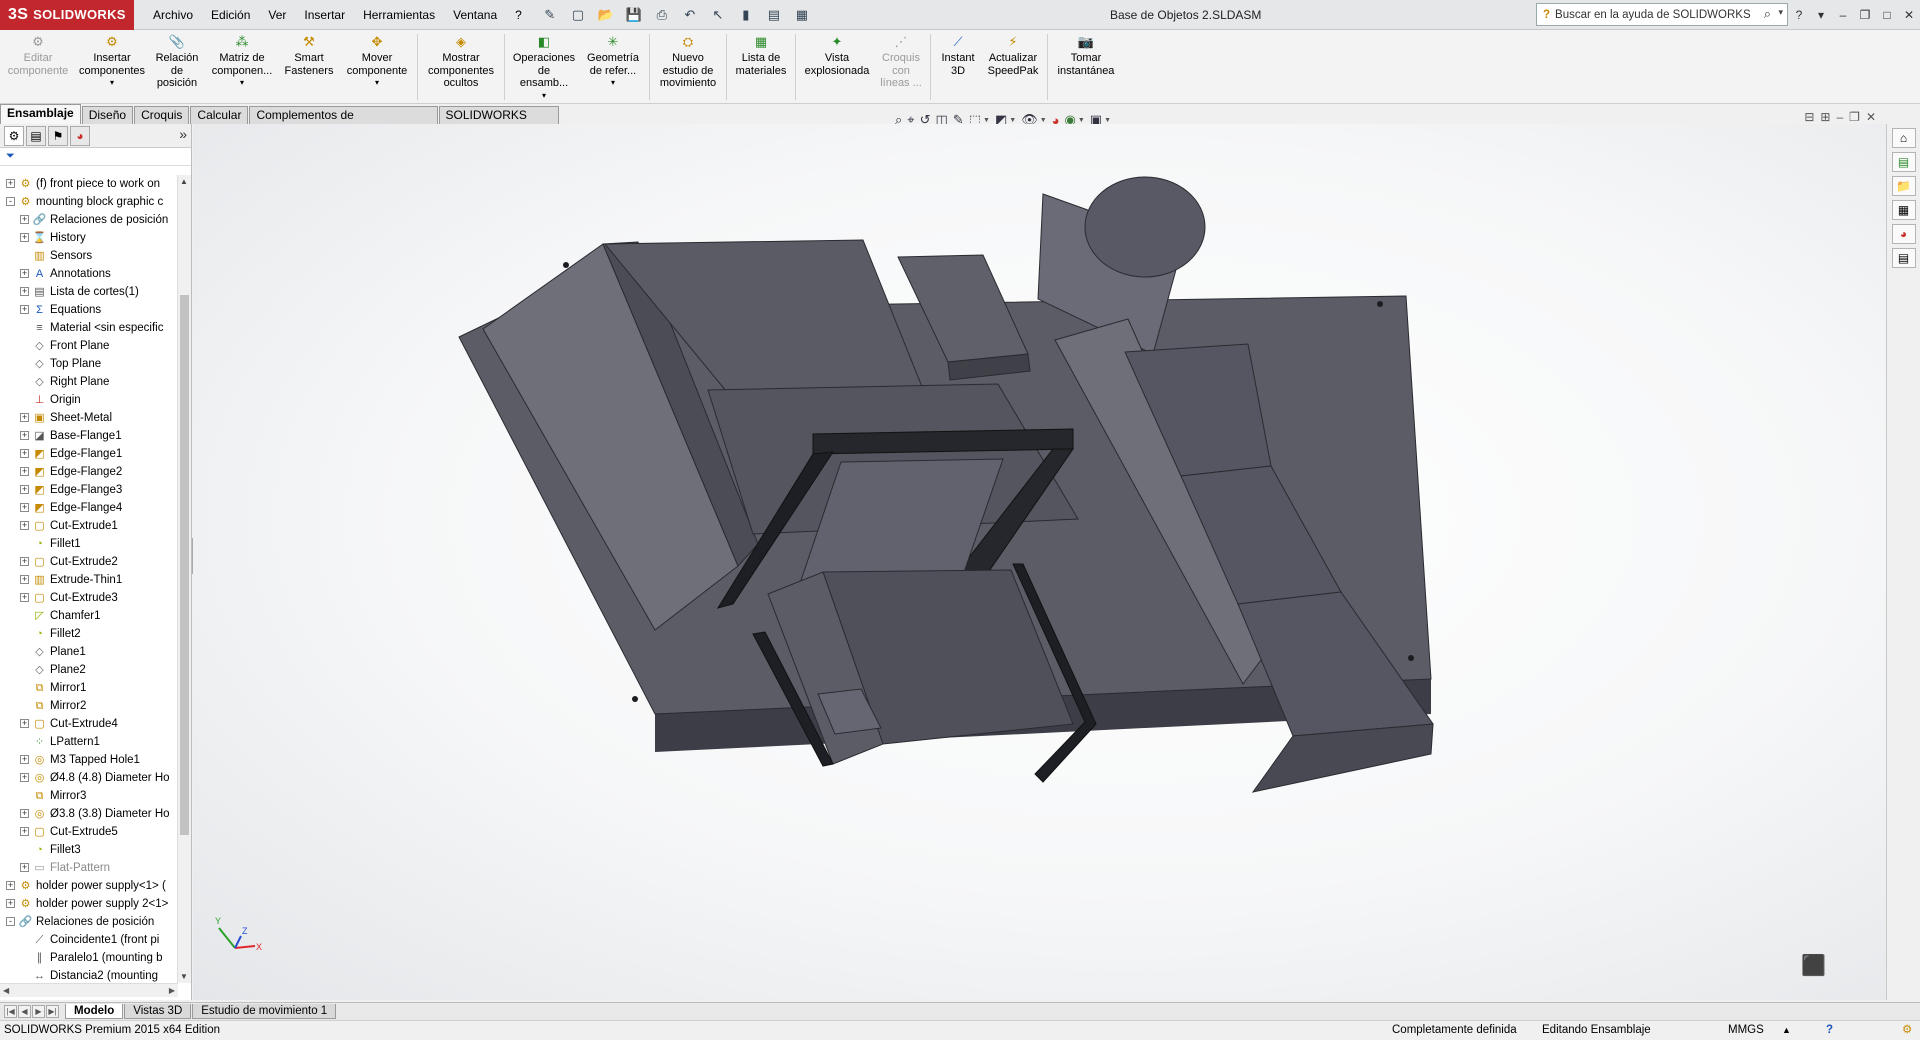  I want to click on first-tab-icon: |◀, so click(10, 1011).